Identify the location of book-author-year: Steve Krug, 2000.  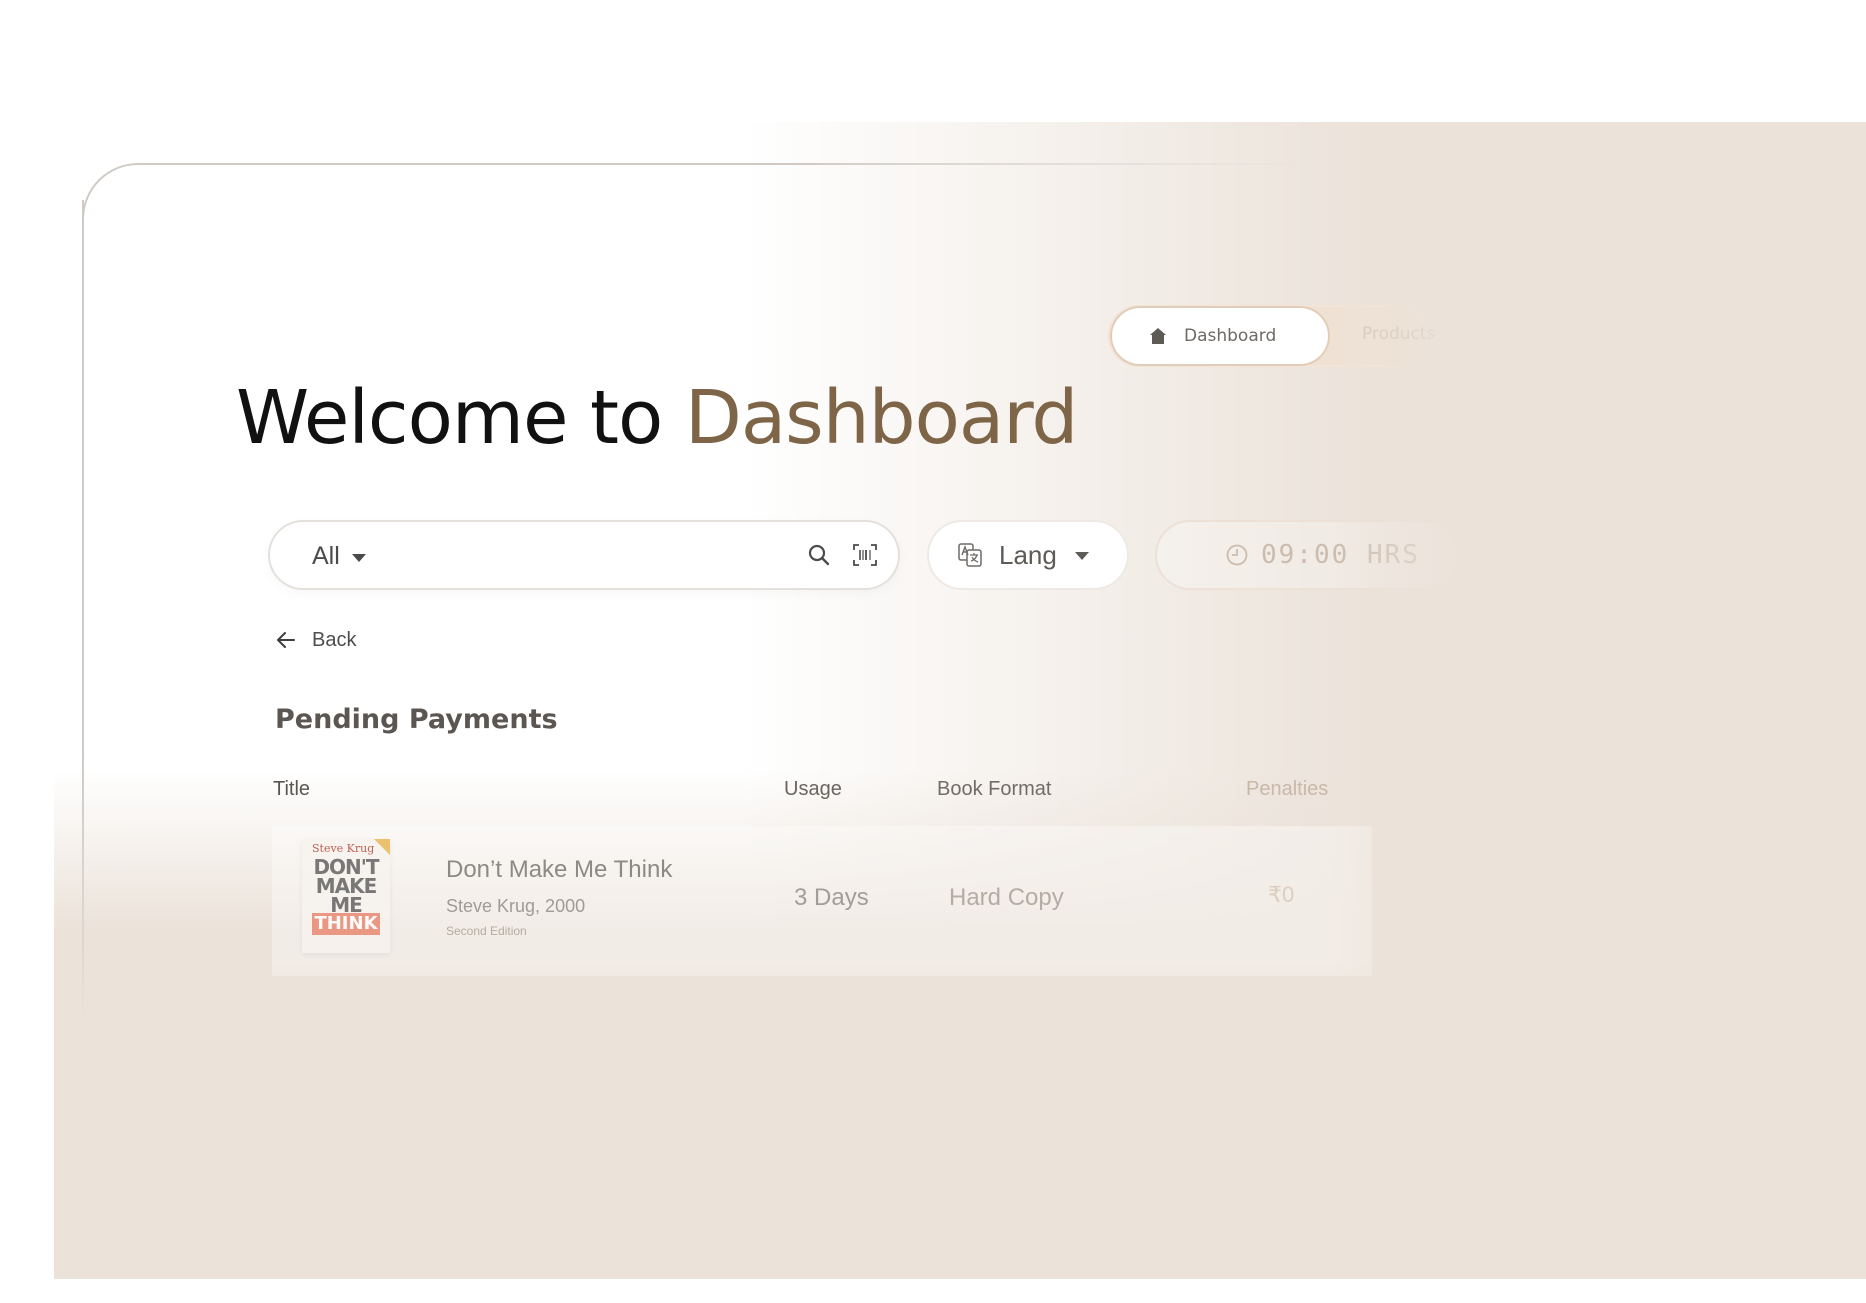
(516, 906).